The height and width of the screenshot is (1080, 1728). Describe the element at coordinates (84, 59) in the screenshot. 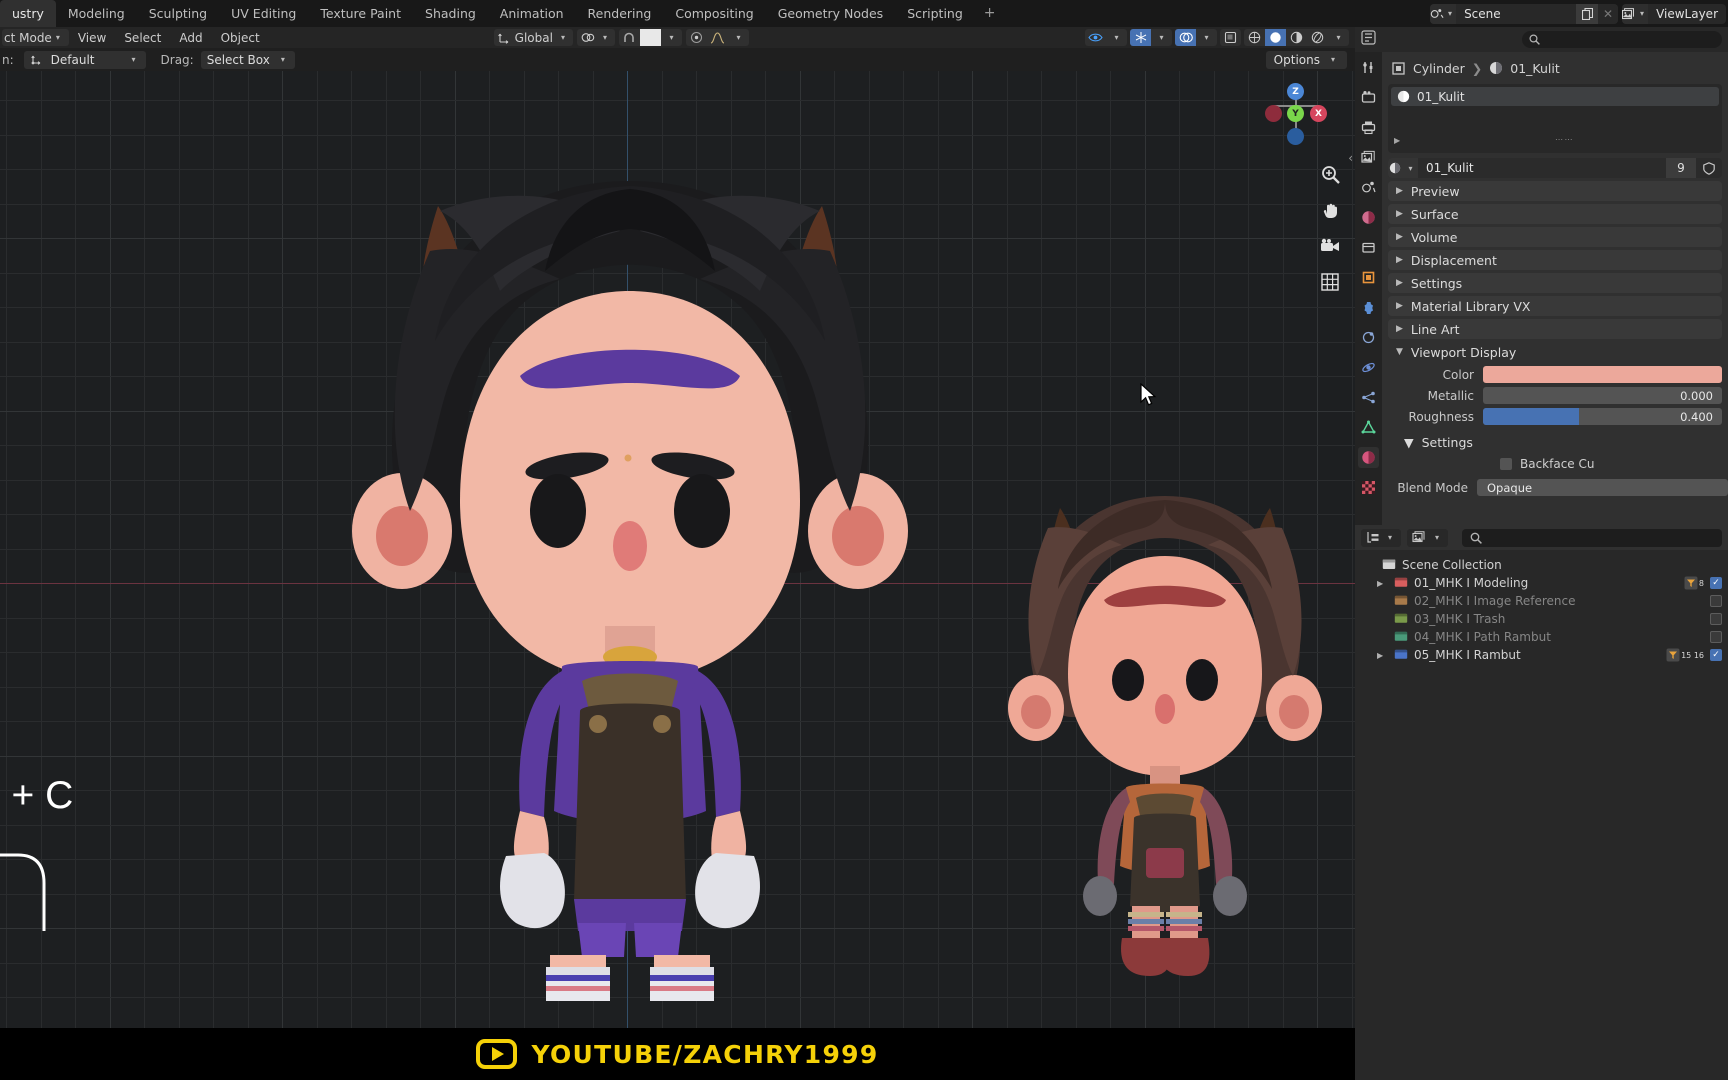

I see `active-tool-dropdown: Default ▾` at that location.